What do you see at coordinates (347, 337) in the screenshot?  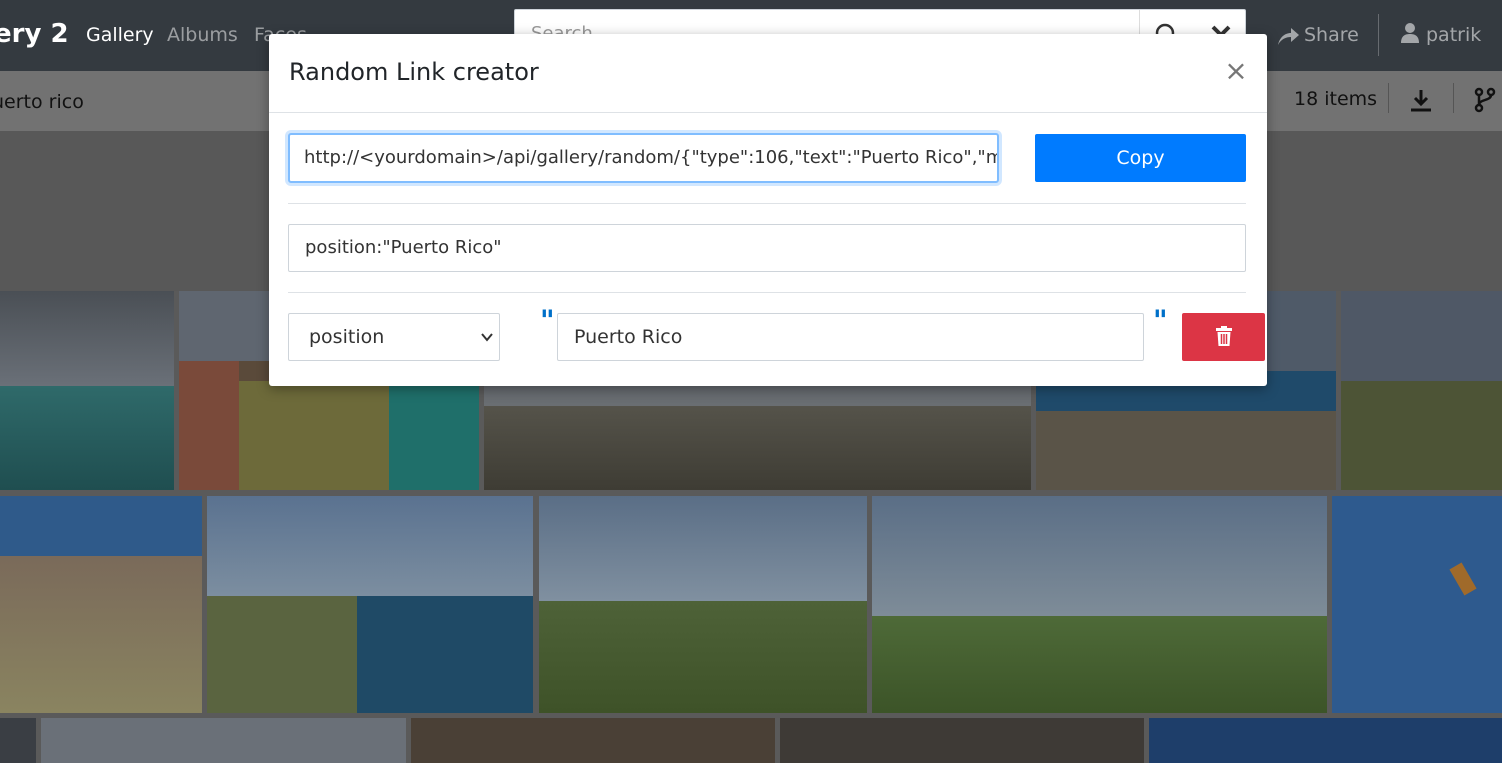 I see `field-type-selected: position` at bounding box center [347, 337].